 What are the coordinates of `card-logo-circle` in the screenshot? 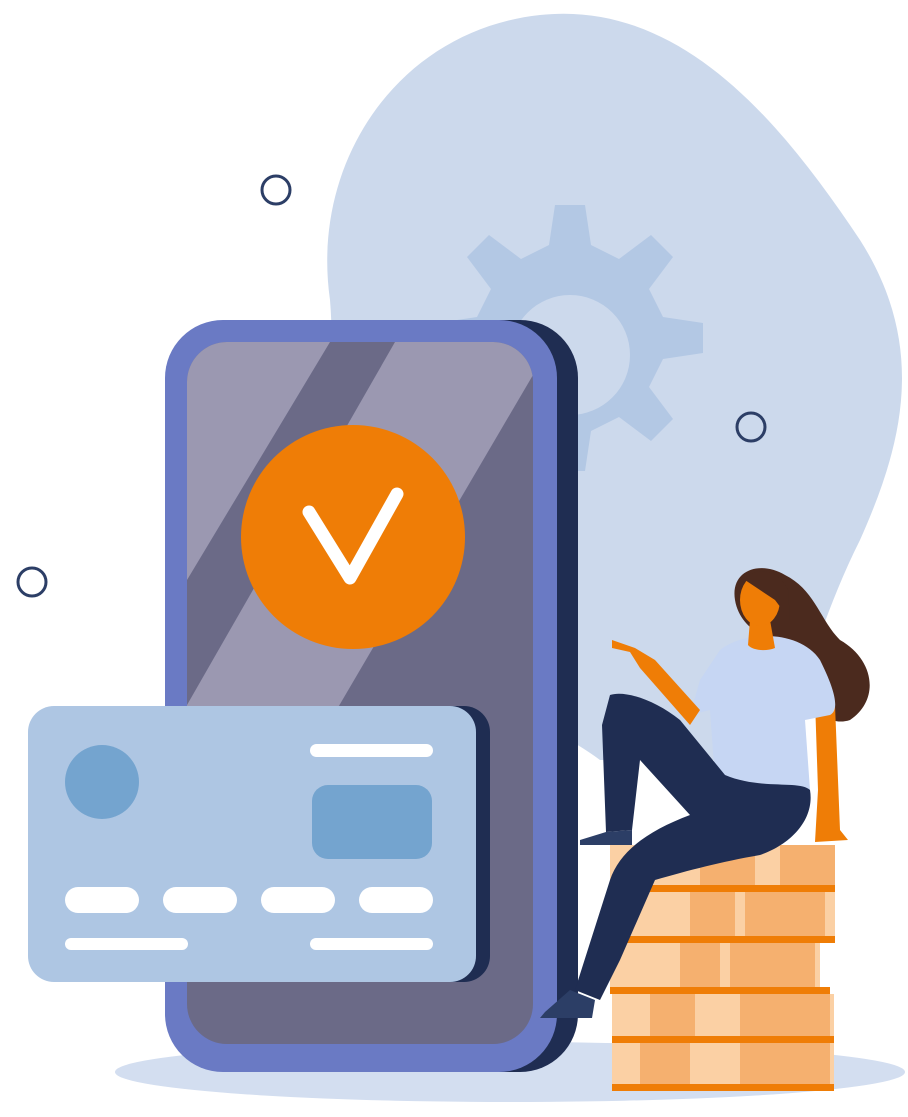 It's located at (102, 782).